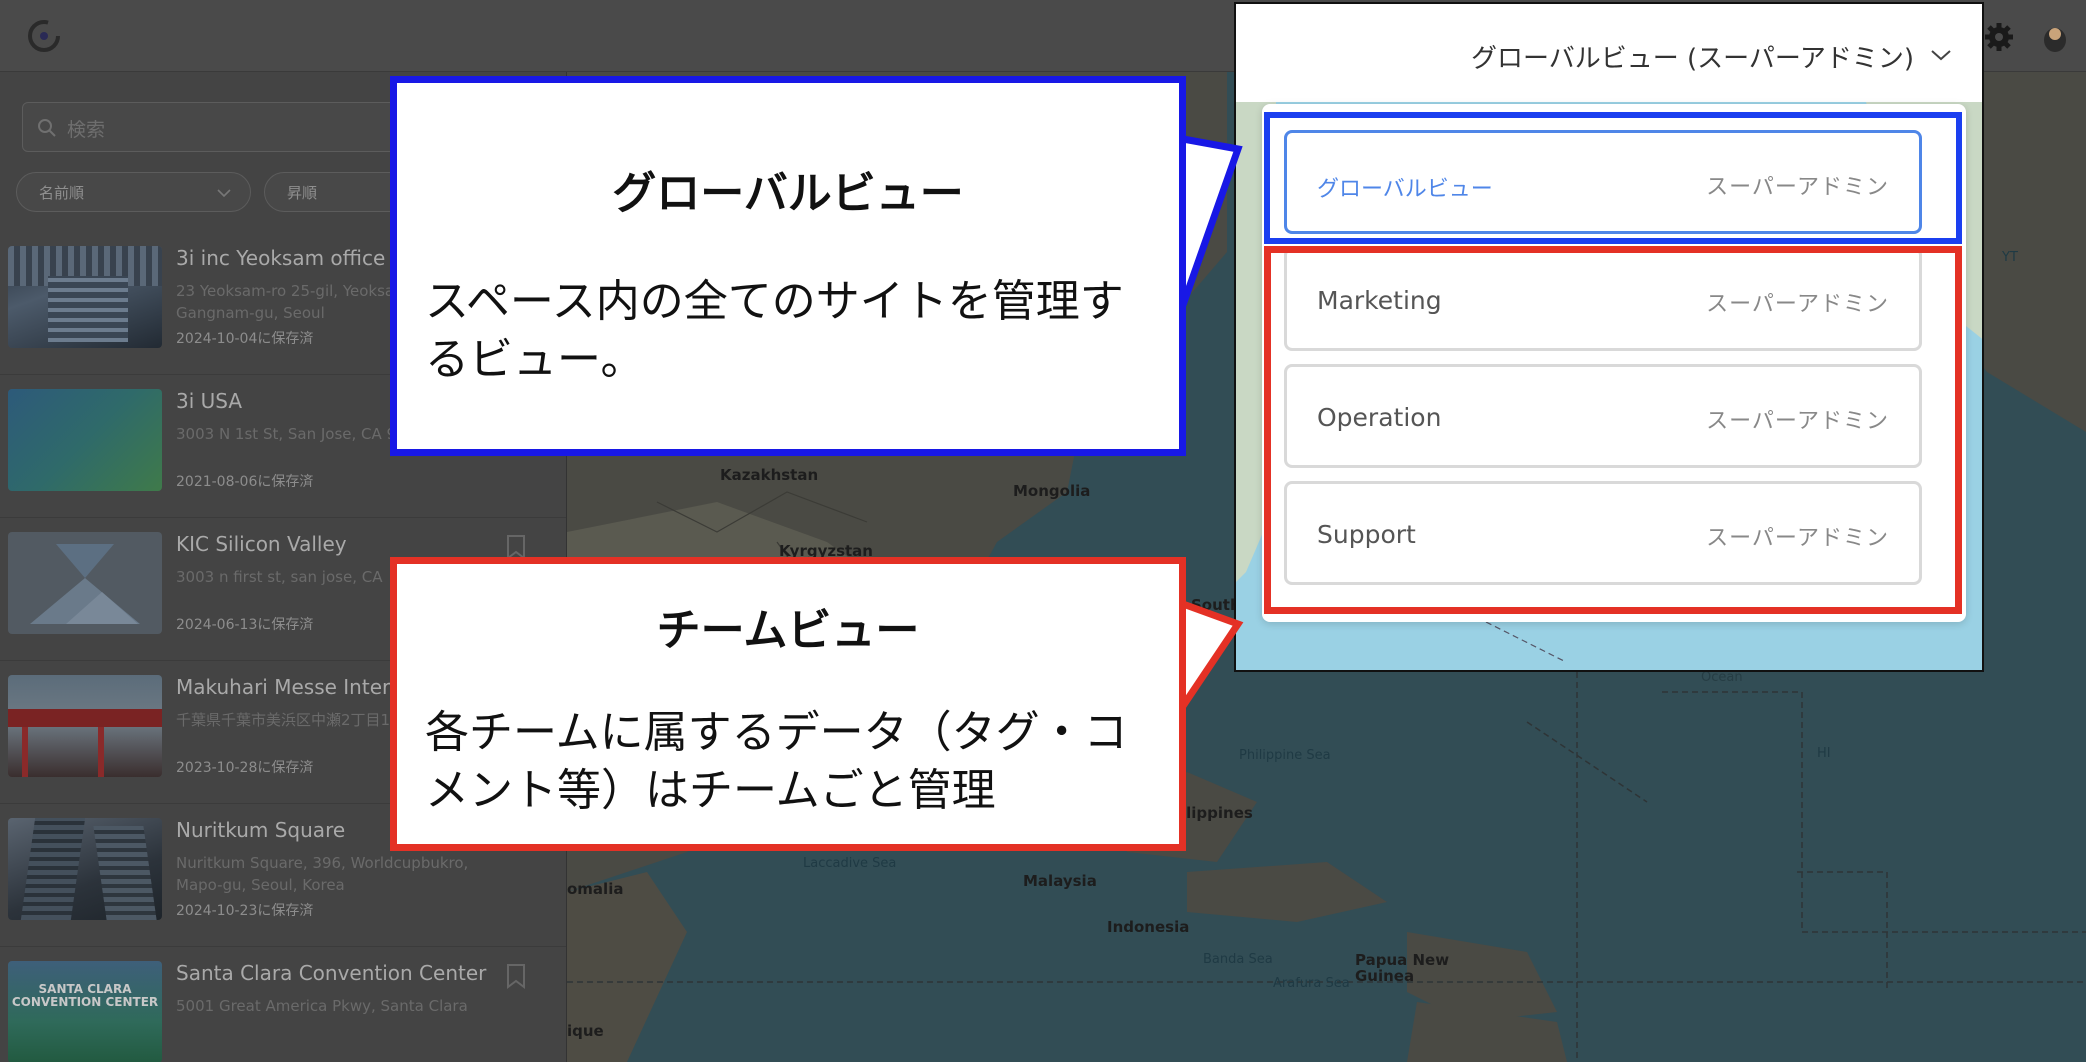 Image resolution: width=2086 pixels, height=1062 pixels. Describe the element at coordinates (1311, 983) in the screenshot. I see `map-label-arafura-sea: Arafura Sea` at that location.